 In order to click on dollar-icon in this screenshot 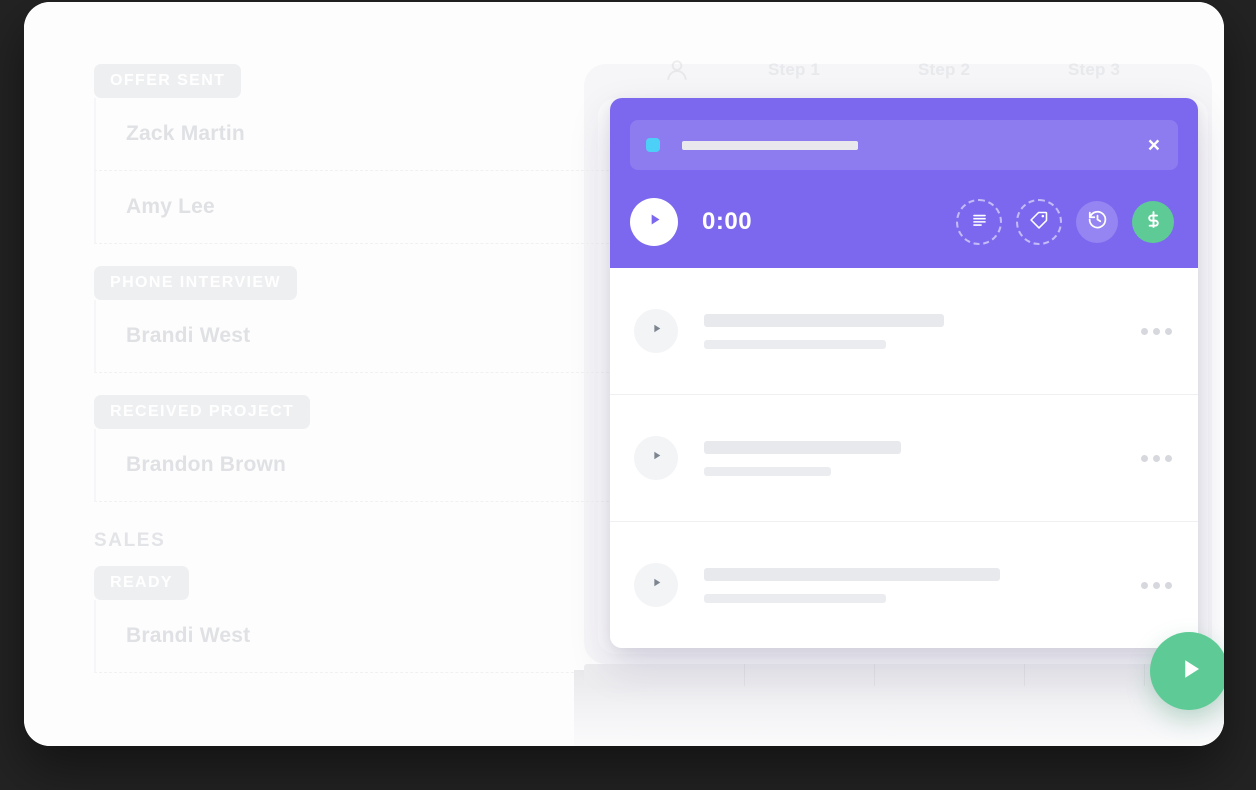, I will do `click(1153, 222)`.